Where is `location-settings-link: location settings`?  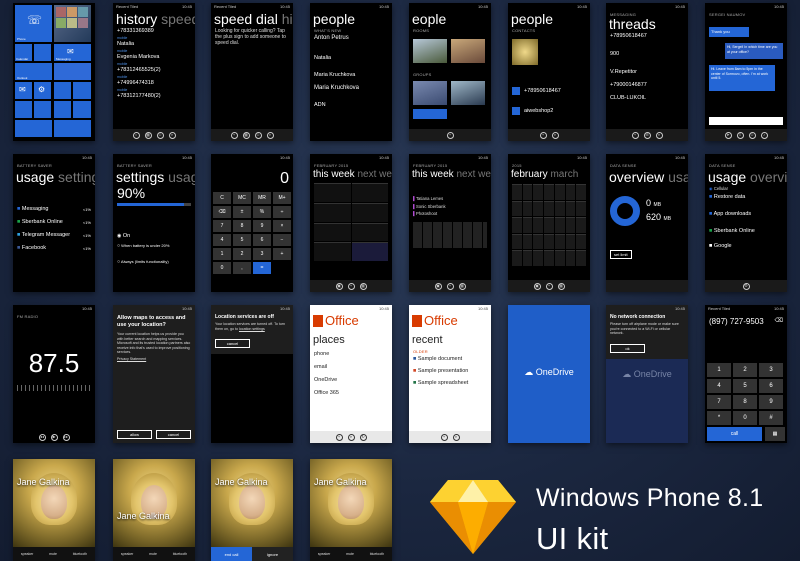
location-settings-link: location settings is located at coordinates (252, 329).